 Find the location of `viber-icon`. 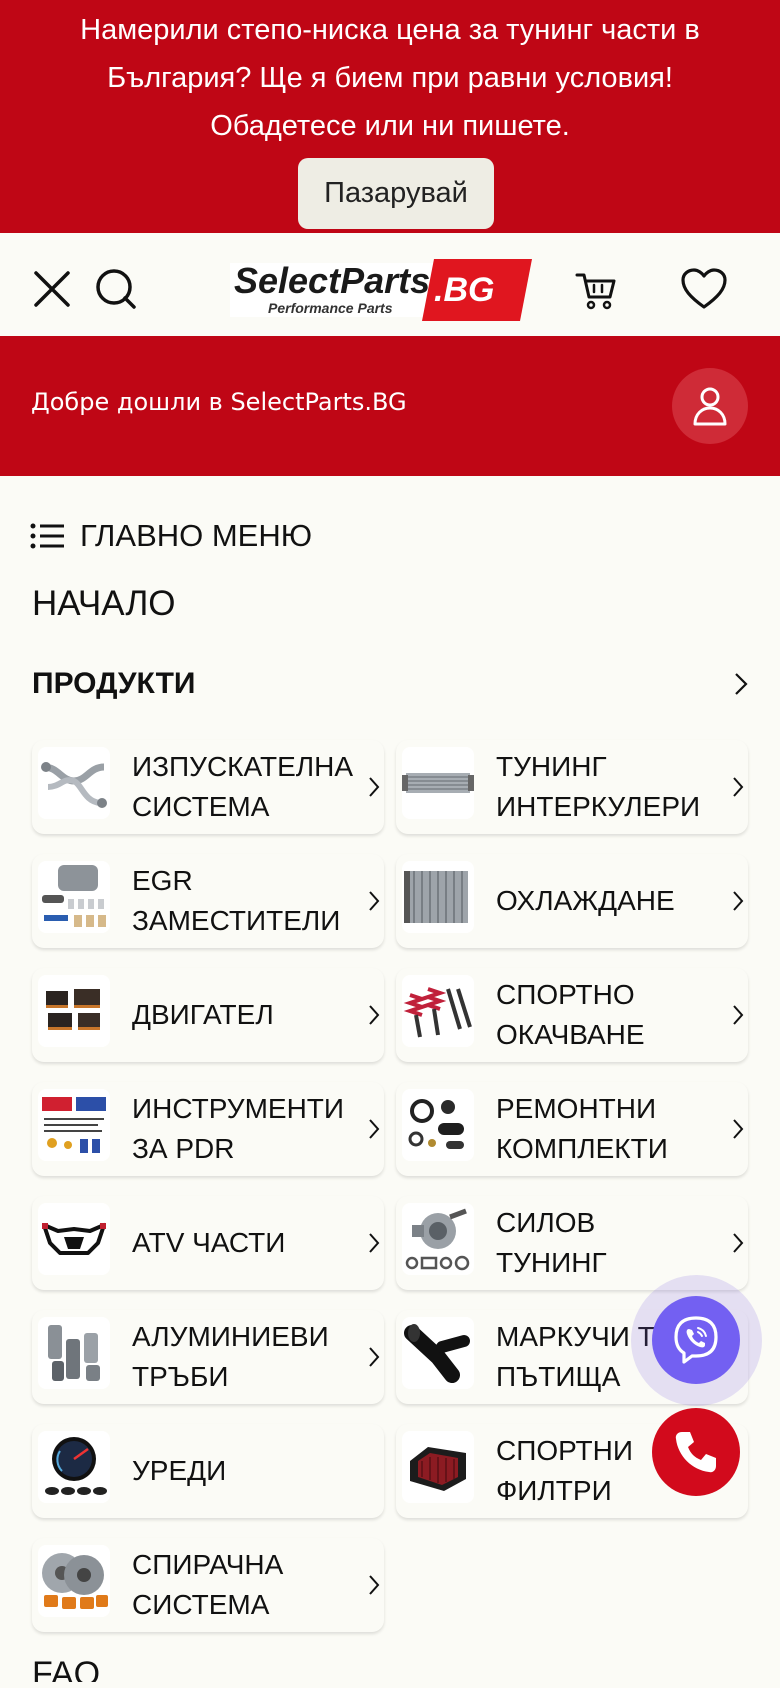

viber-icon is located at coordinates (696, 1340).